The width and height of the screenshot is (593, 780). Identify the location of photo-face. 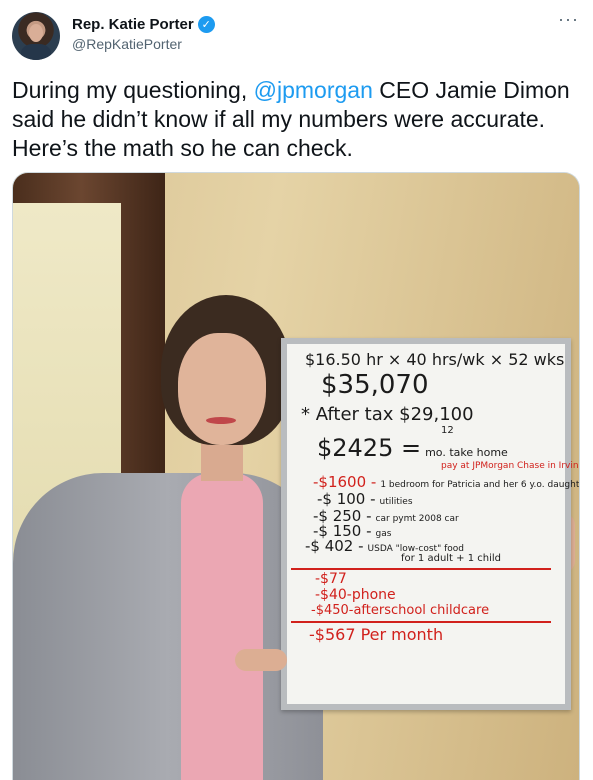
(222, 389).